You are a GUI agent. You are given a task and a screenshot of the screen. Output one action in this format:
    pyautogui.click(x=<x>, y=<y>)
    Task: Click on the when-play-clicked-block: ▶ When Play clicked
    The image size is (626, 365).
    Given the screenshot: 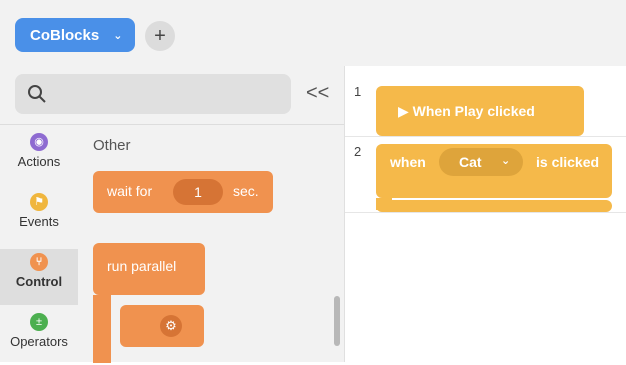 What is the action you would take?
    pyautogui.click(x=480, y=111)
    